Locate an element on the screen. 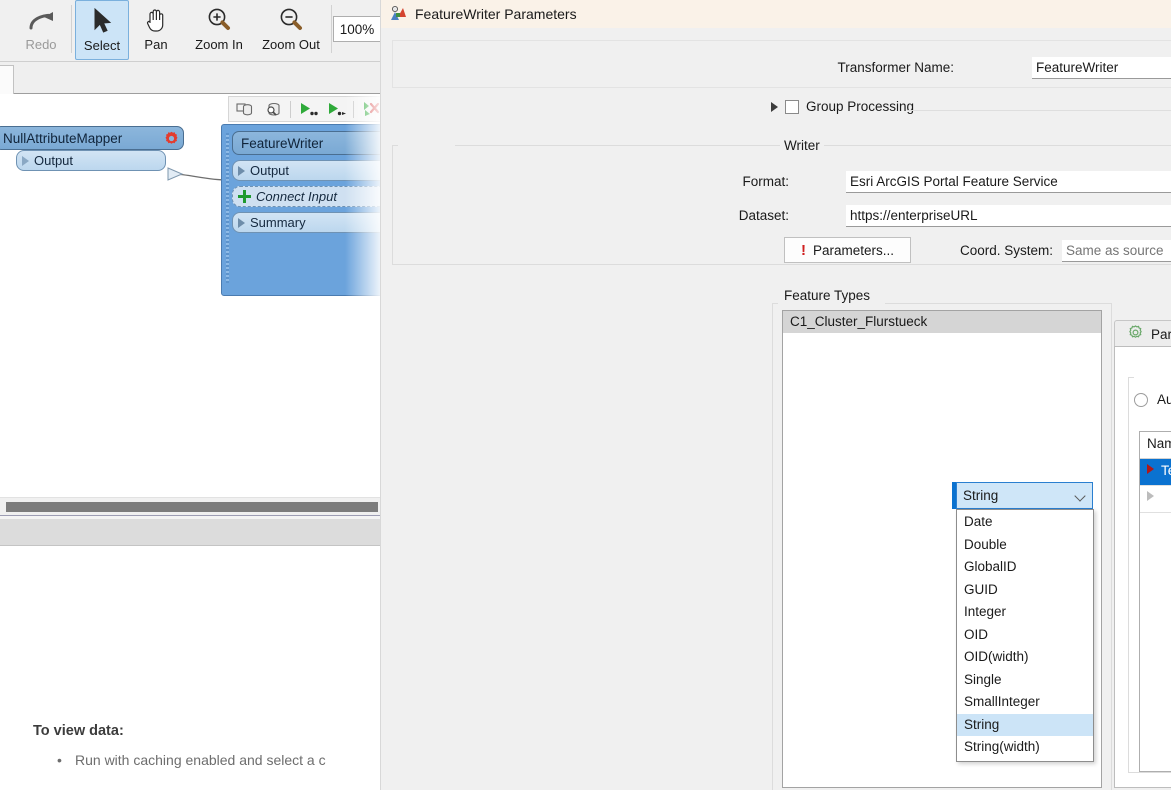 This screenshot has height=790, width=1171. canvas-horizontal-scrollbar is located at coordinates (192, 506).